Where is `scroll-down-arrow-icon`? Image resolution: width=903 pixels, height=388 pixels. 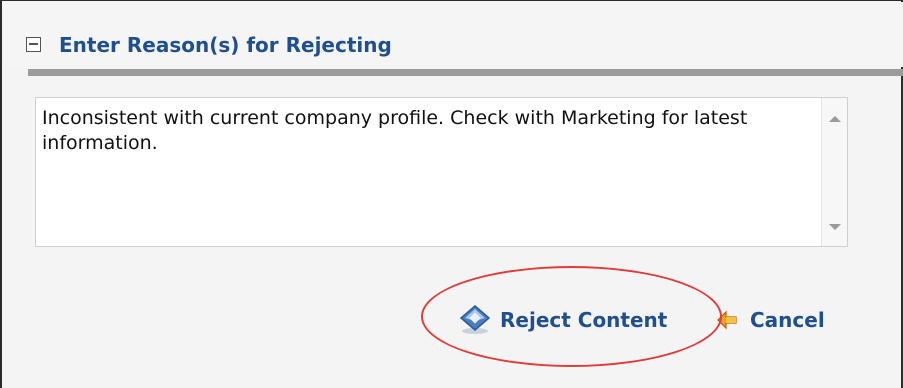
scroll-down-arrow-icon is located at coordinates (835, 227).